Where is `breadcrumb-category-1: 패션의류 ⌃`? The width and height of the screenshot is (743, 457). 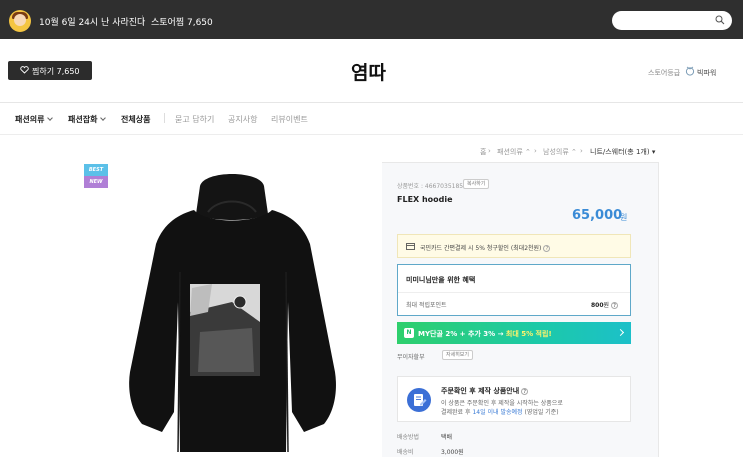 breadcrumb-category-1: 패션의류 ⌃ is located at coordinates (514, 152).